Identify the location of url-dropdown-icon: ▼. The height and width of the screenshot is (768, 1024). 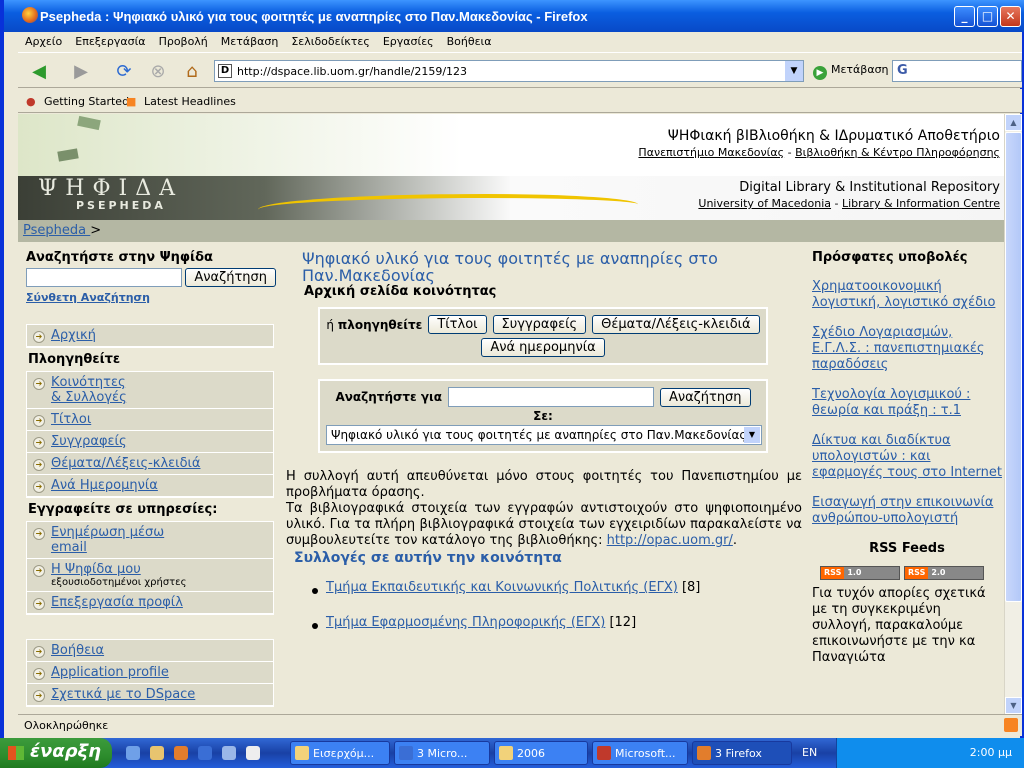
(794, 71).